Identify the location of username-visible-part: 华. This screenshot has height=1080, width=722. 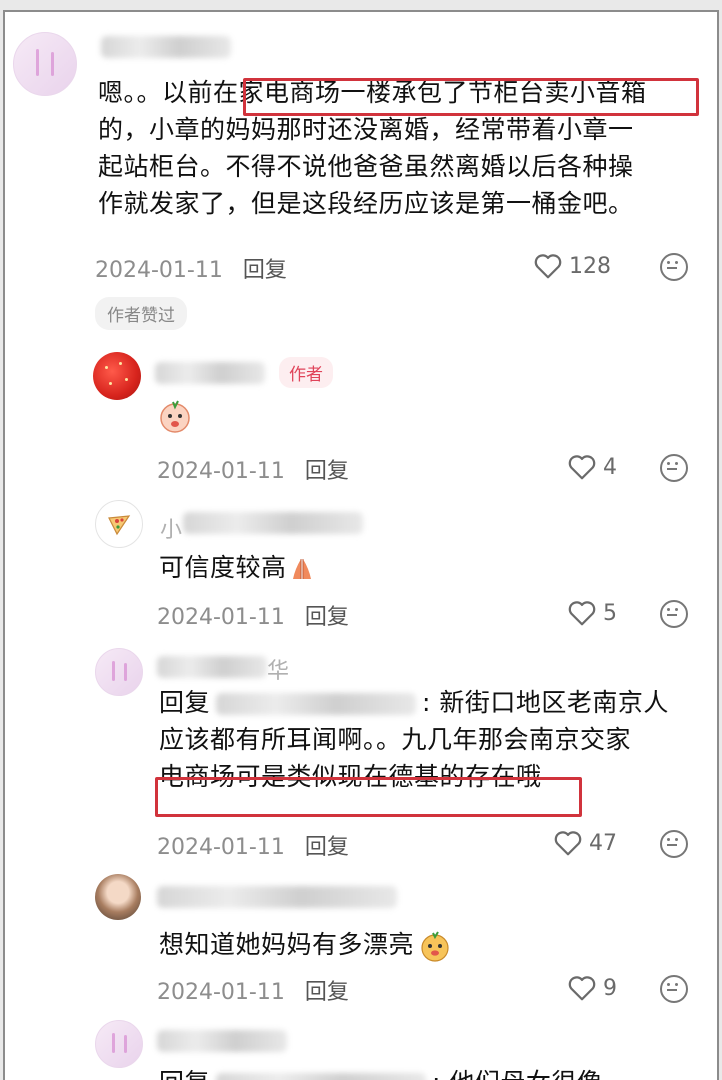
(278, 671).